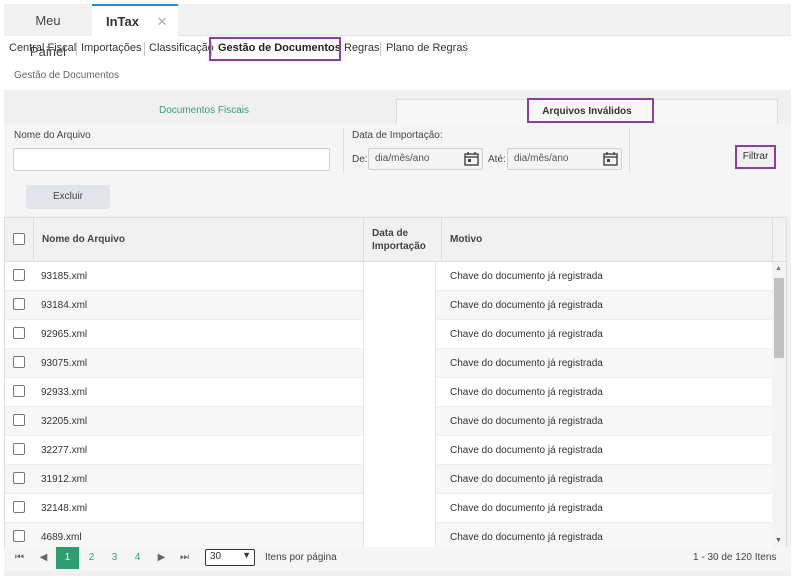 Image resolution: width=795 pixels, height=581 pixels. Describe the element at coordinates (64, 305) in the screenshot. I see `file-name-cell: 93184.xml` at that location.